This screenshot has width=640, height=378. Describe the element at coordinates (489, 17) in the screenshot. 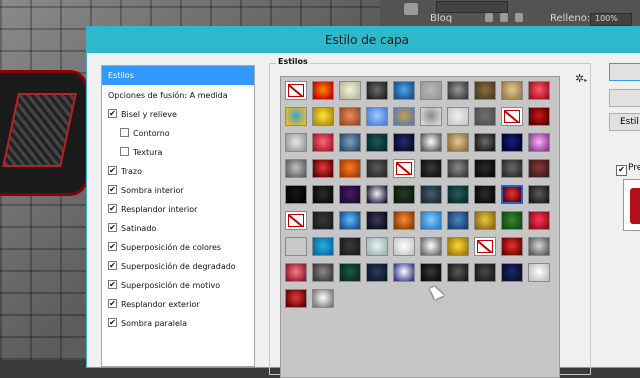

I see `lock-pixels-icon` at that location.